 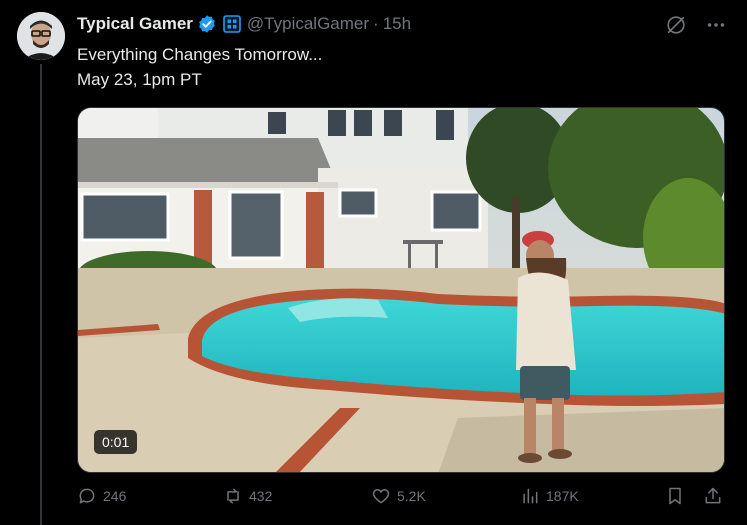 I want to click on top-actions, so click(x=696, y=25).